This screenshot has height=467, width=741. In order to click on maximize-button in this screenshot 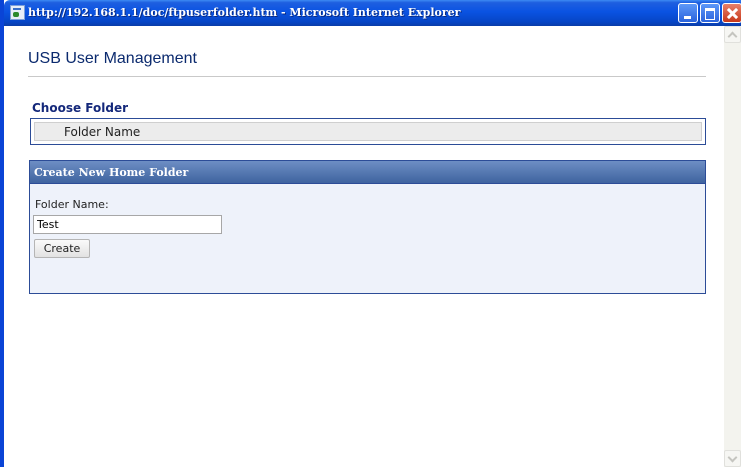, I will do `click(710, 13)`.